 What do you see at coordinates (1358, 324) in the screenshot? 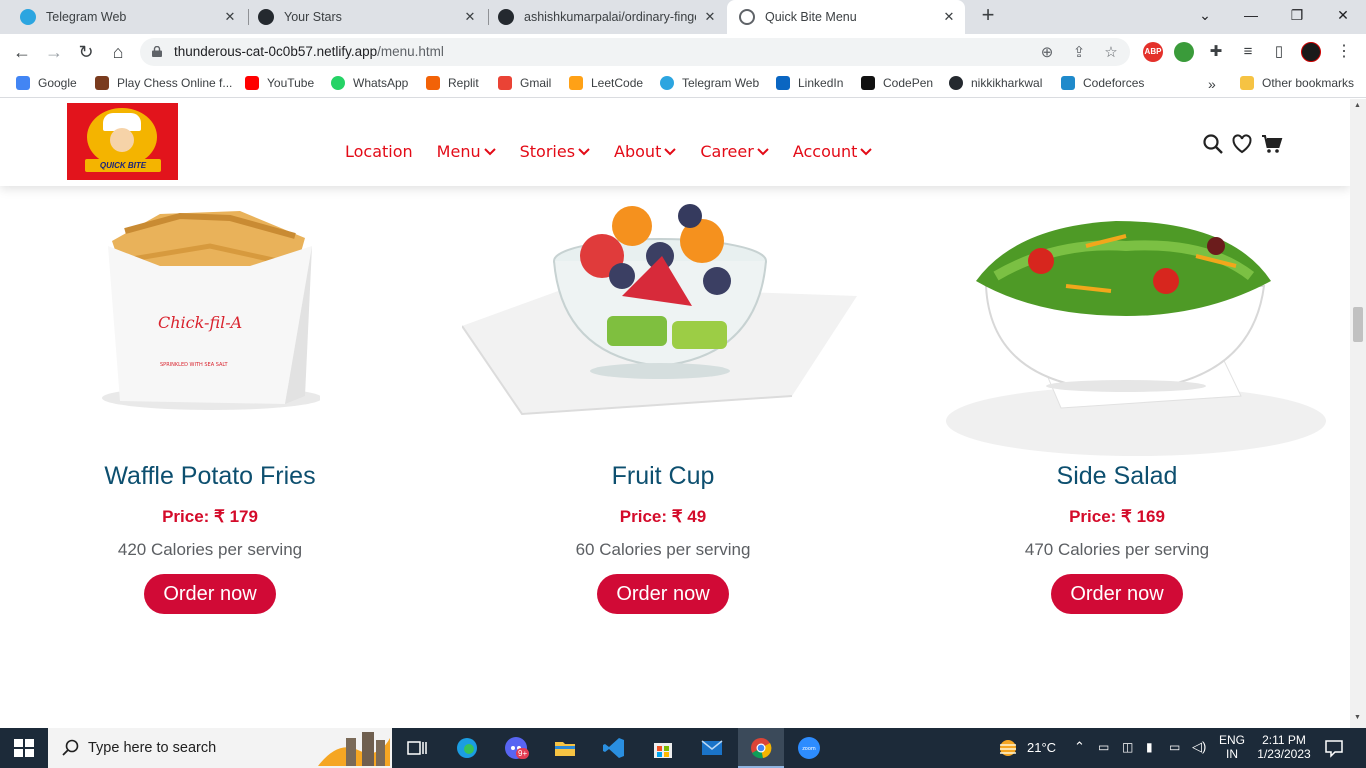
I see `scrollbar-thumb` at bounding box center [1358, 324].